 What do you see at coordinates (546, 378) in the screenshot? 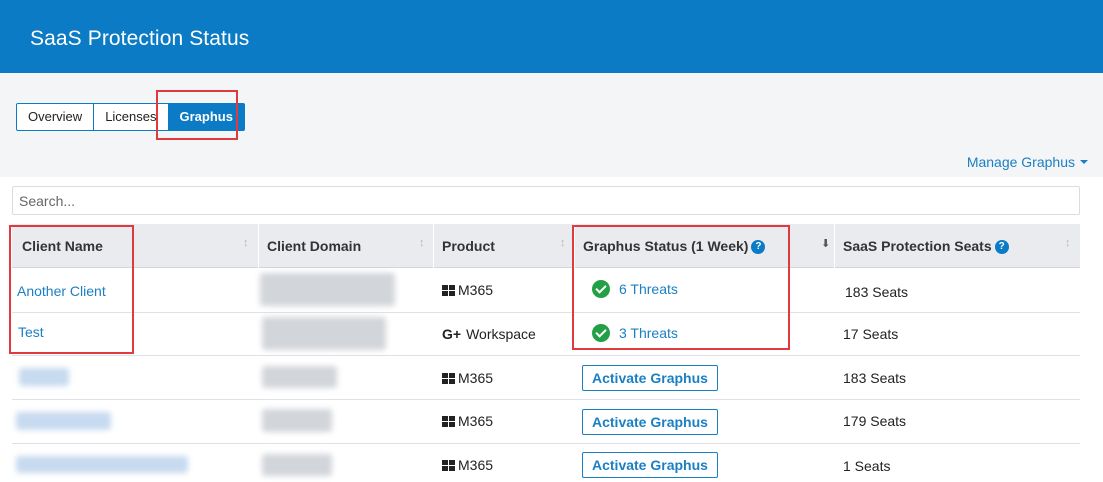
I see `table-row: M365 Activate Graphus 183 Seats` at bounding box center [546, 378].